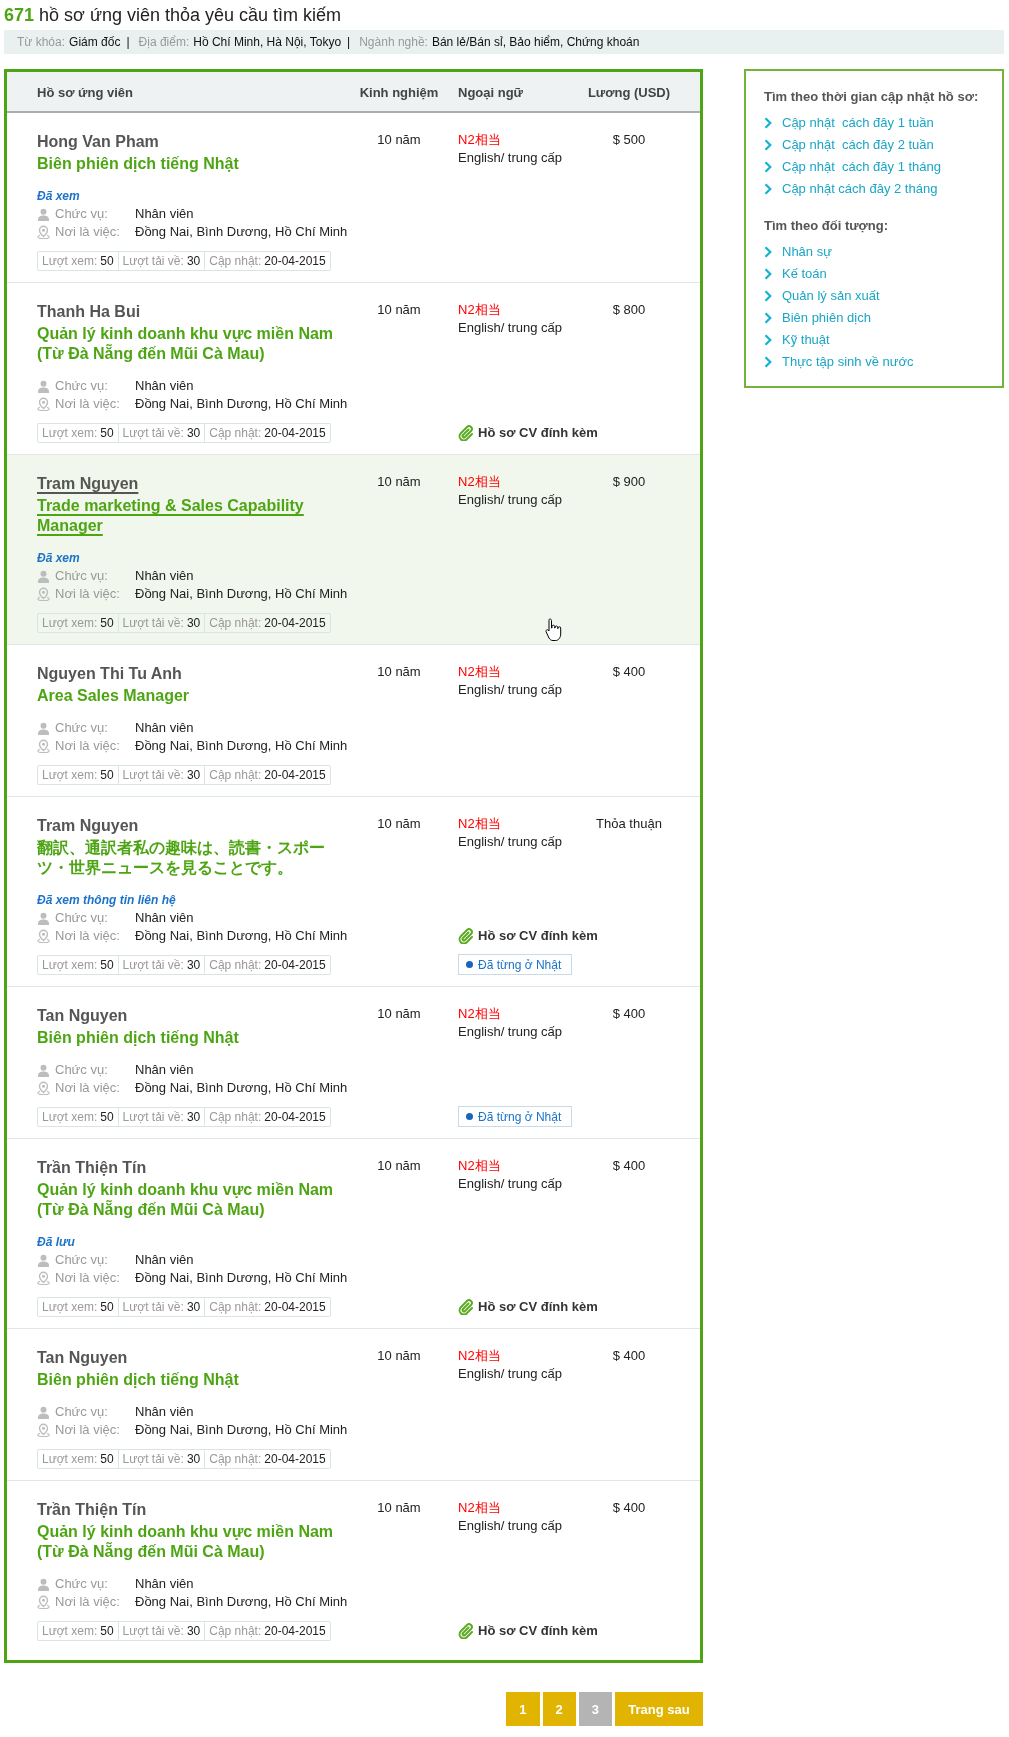 The image size is (1009, 1737). Describe the element at coordinates (797, 340) in the screenshot. I see `sidebar-link: Kỹ thuật` at that location.